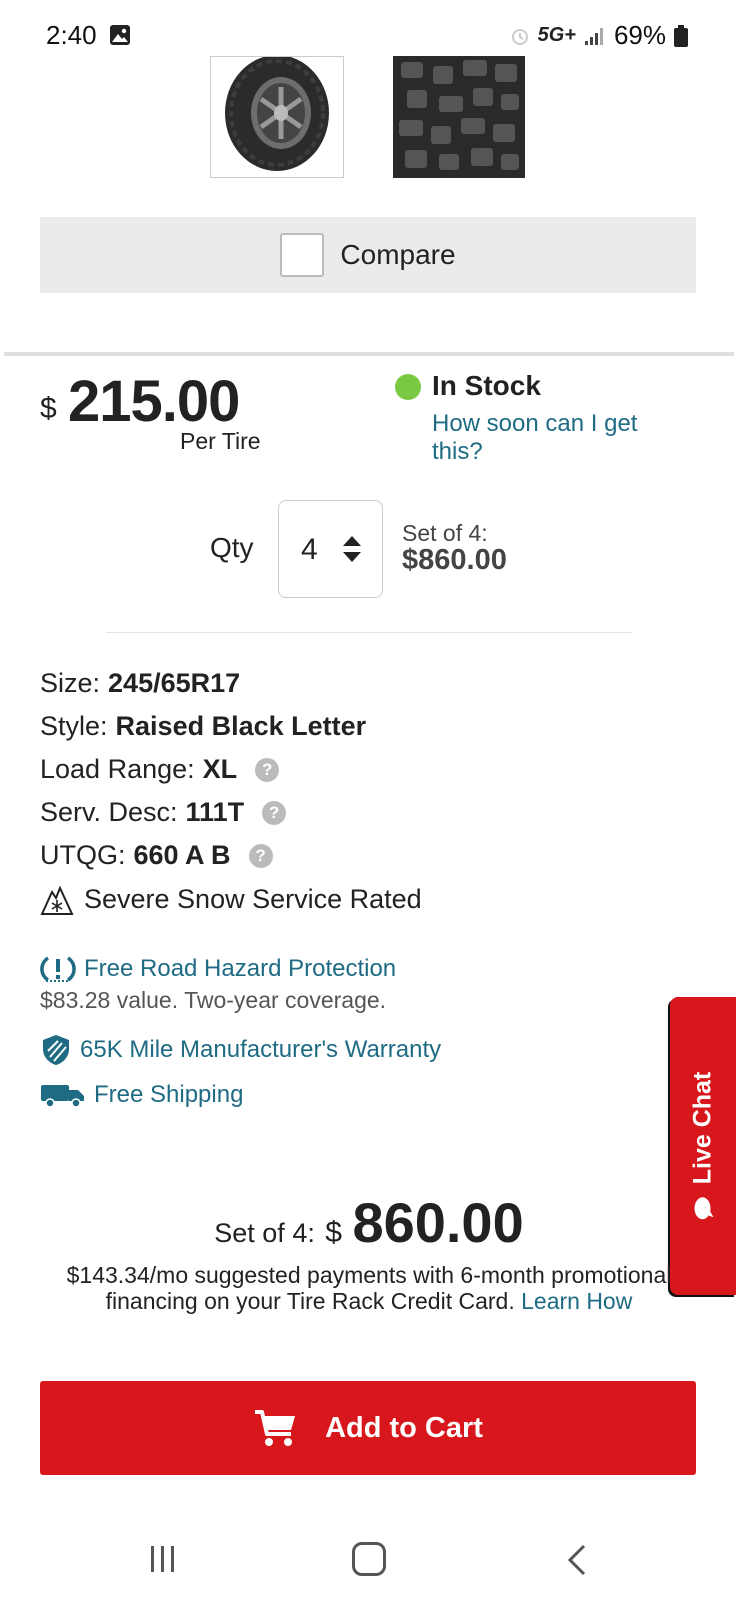  I want to click on spec-serv-value: 111T, so click(215, 812).